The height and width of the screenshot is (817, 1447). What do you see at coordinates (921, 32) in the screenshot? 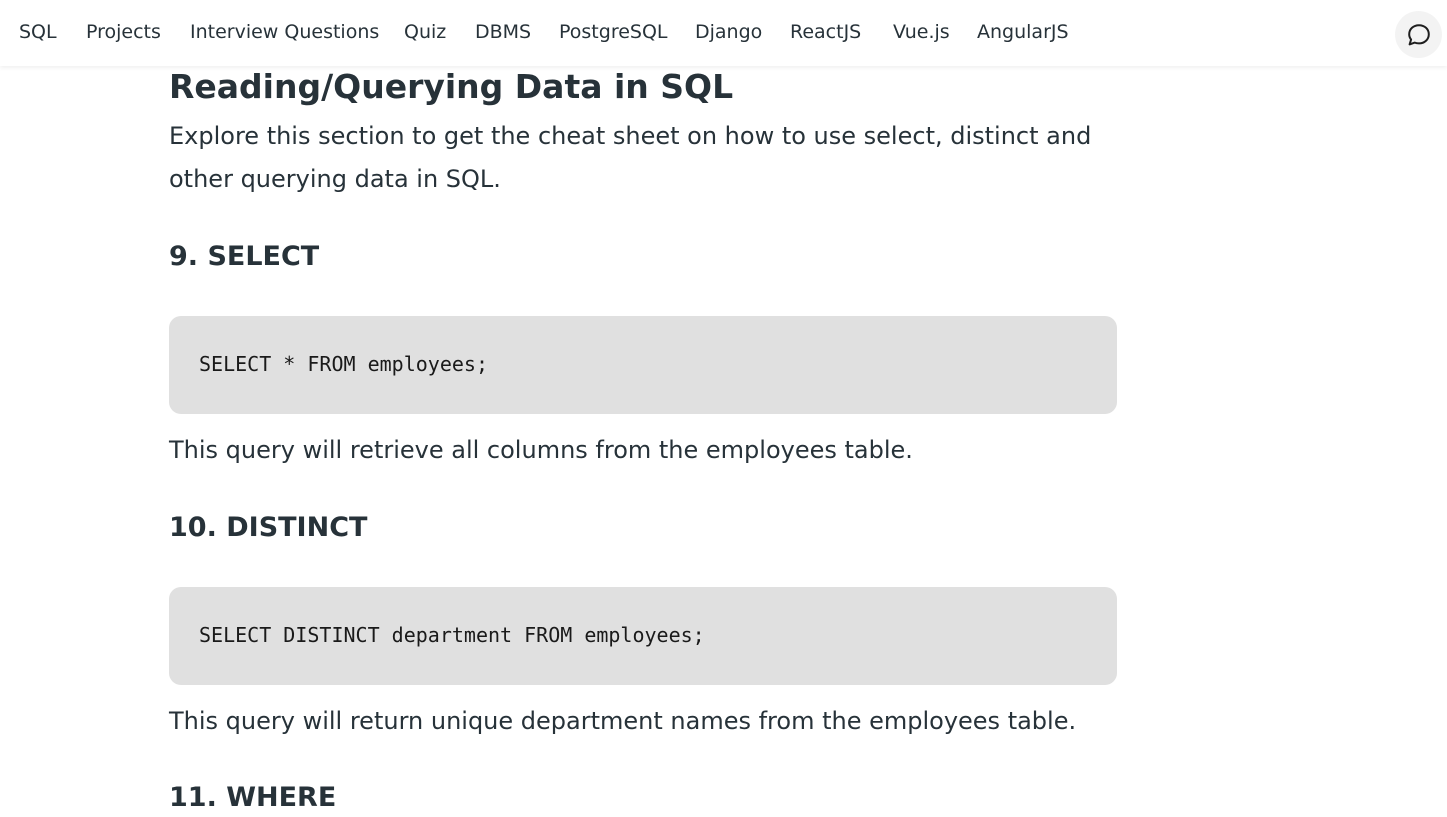
I see `nav-item-vuejs: Vue.js` at bounding box center [921, 32].